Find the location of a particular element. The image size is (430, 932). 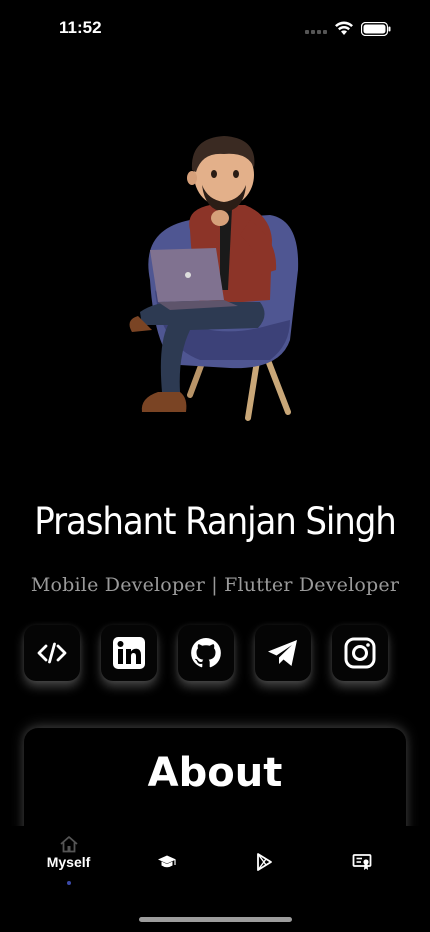

linkedin-button is located at coordinates (129, 653).